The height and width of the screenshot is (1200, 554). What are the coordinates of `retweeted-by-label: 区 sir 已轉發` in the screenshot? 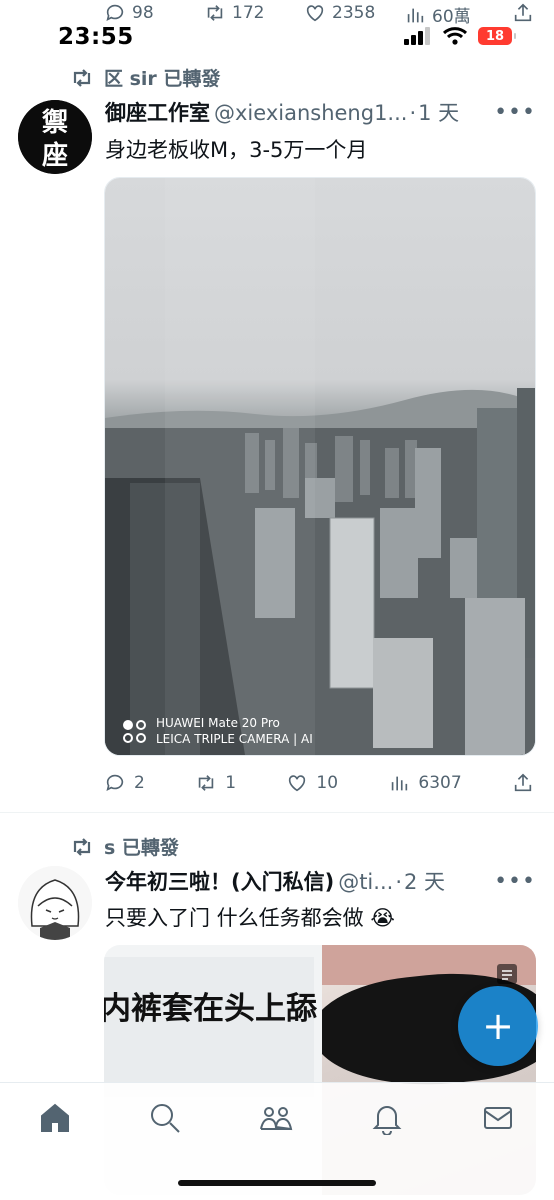 It's located at (162, 79).